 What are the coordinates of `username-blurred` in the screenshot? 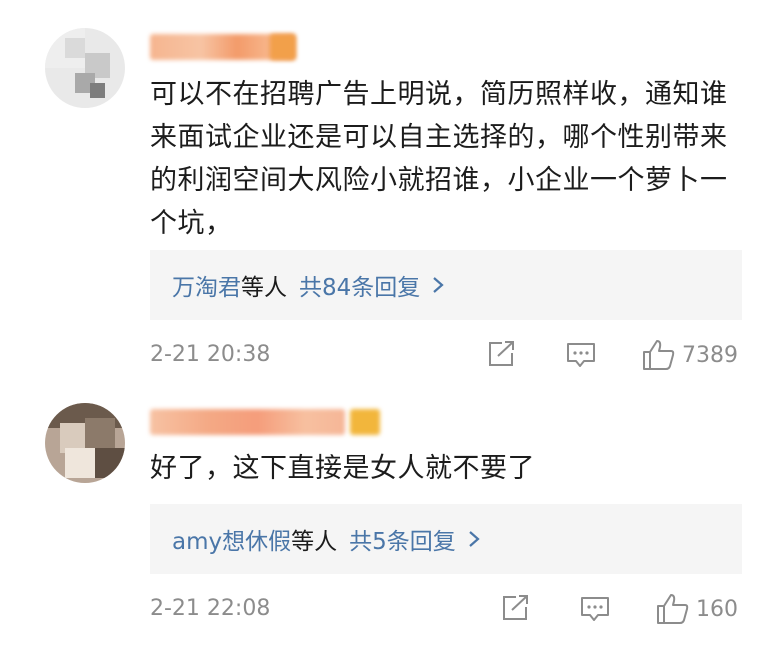 It's located at (247, 422).